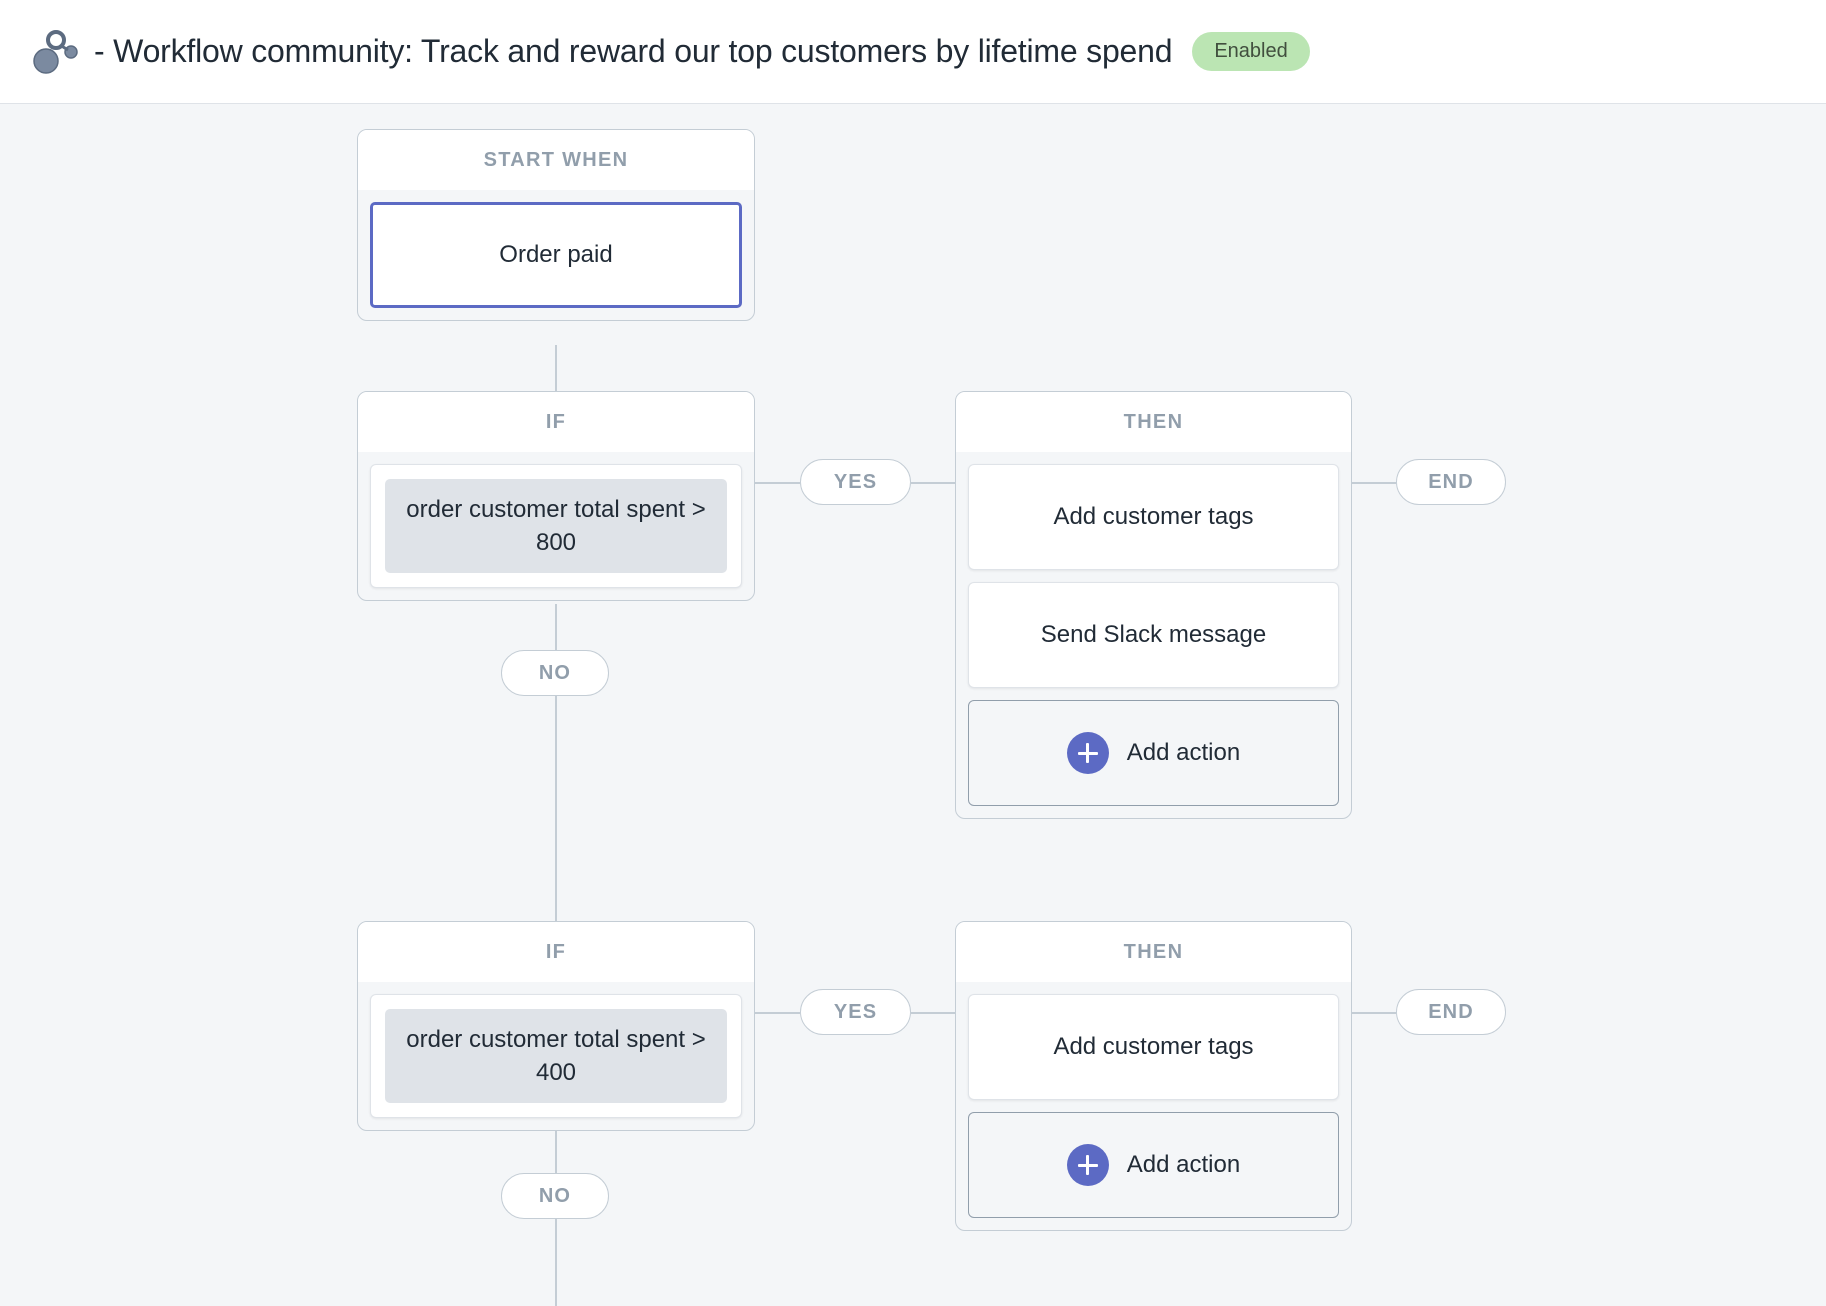  I want to click on add-action-button-2: Add action, so click(1153, 1165).